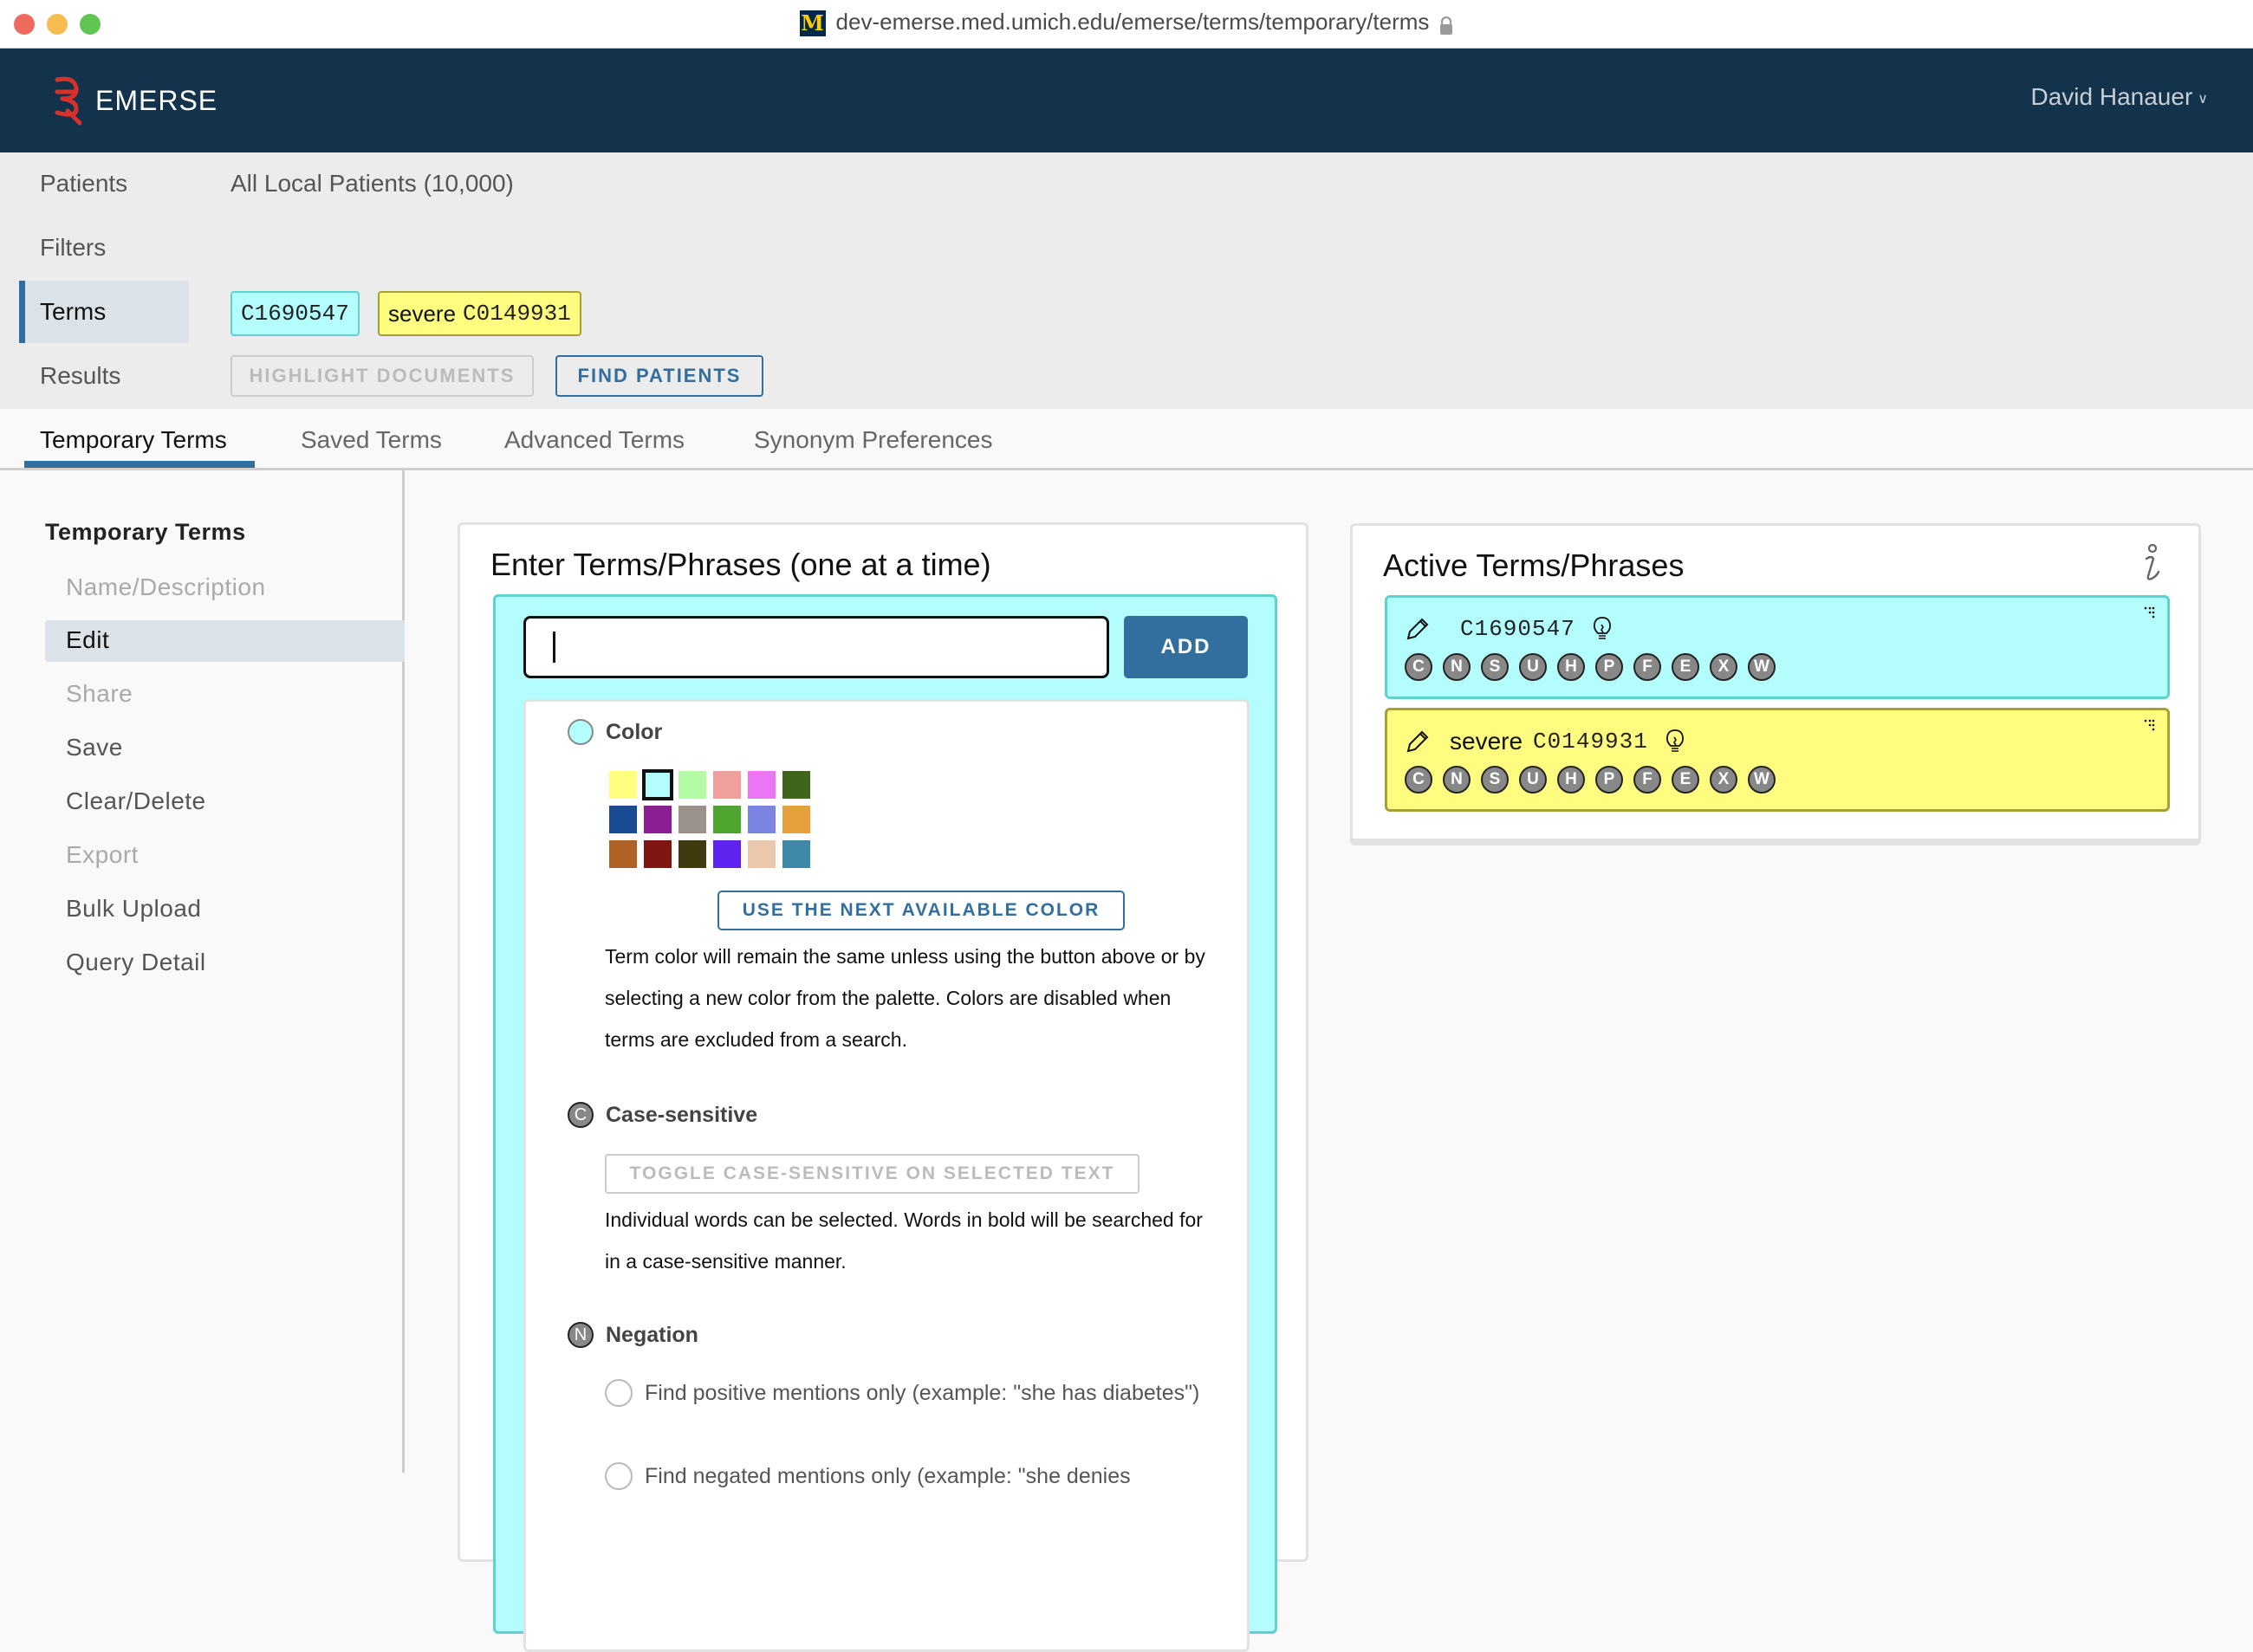  Describe the element at coordinates (295, 313) in the screenshot. I see `term-chip: C1690547` at that location.